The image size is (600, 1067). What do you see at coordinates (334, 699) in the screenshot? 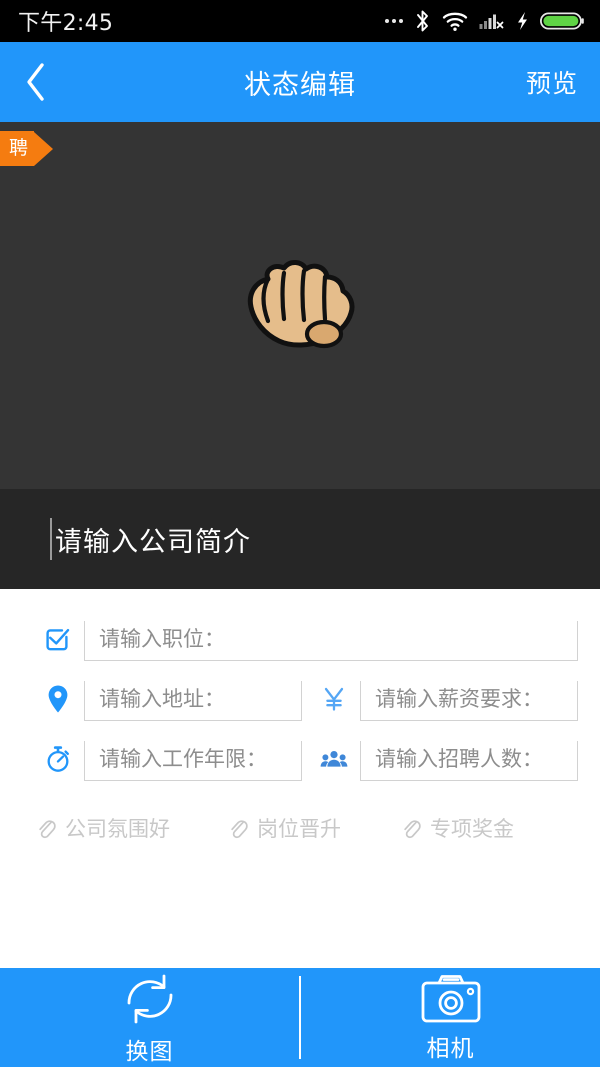
I see `yuan-currency-icon` at bounding box center [334, 699].